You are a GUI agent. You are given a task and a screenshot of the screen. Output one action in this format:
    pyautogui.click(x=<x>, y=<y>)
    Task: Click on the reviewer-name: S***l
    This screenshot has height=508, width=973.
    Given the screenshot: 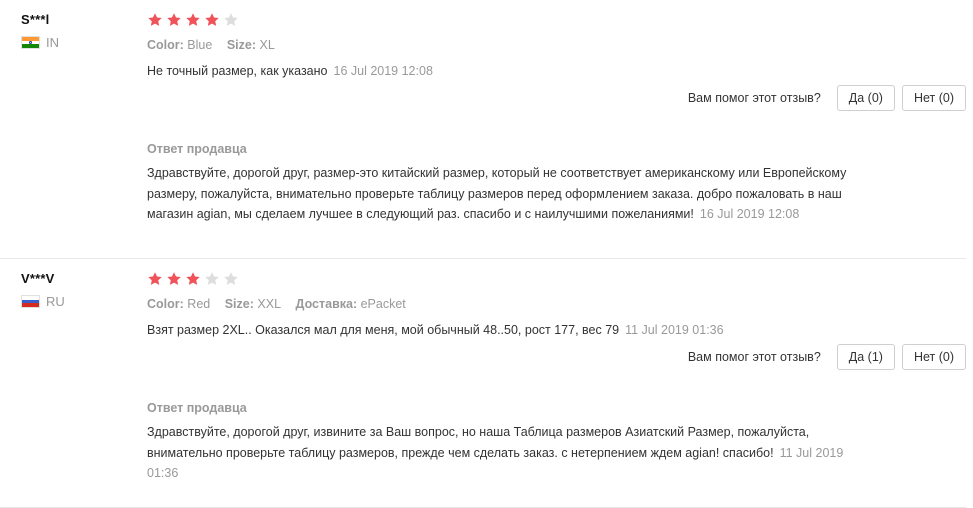 What is the action you would take?
    pyautogui.click(x=35, y=19)
    